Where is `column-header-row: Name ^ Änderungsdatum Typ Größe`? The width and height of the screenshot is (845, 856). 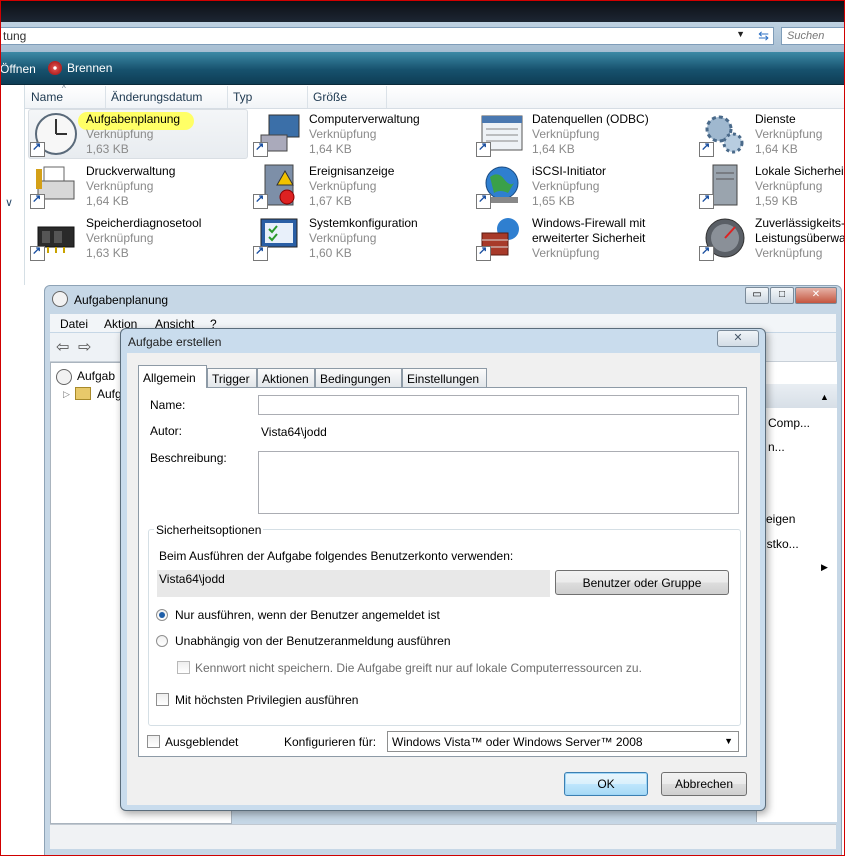
column-header-row: Name ^ Änderungsdatum Typ Größe is located at coordinates (435, 96).